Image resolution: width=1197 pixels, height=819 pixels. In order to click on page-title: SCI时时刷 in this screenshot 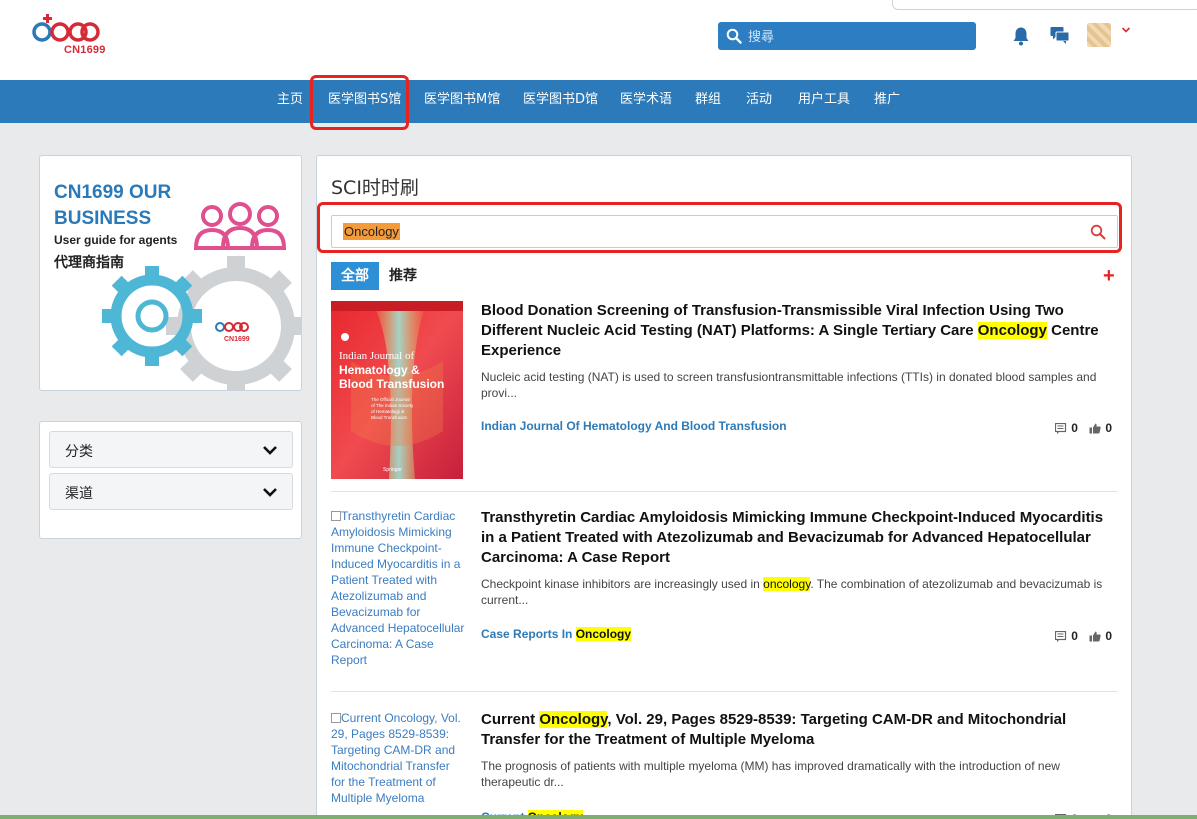, I will do `click(375, 188)`.